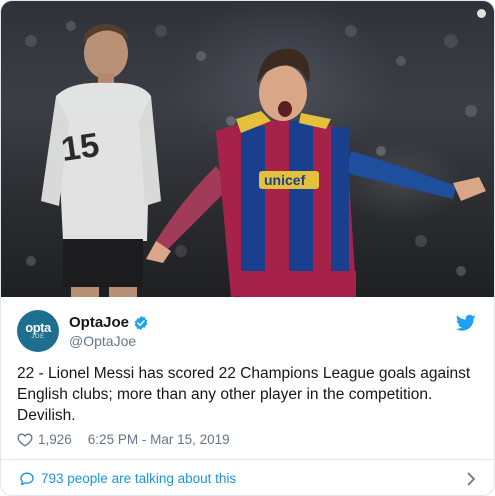  What do you see at coordinates (99, 323) in the screenshot?
I see `display-name: OptaJoe` at bounding box center [99, 323].